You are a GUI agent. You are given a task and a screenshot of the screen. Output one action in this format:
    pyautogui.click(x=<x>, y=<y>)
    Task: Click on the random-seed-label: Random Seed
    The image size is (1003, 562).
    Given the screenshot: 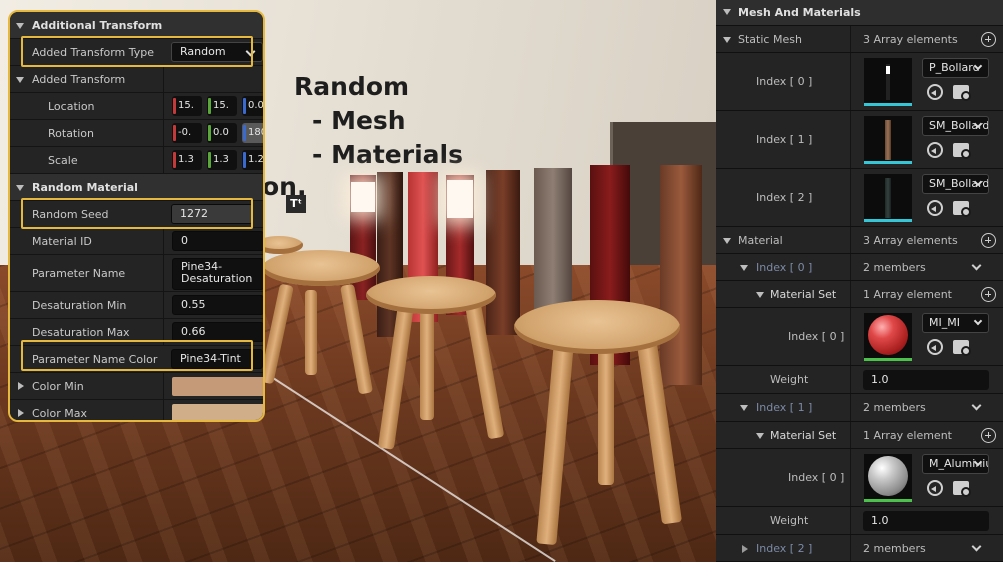 What is the action you would take?
    pyautogui.click(x=70, y=214)
    